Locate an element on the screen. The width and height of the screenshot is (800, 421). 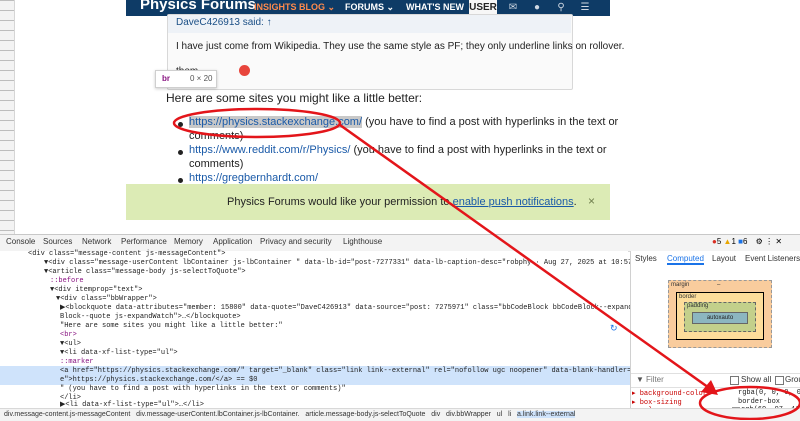
box-margin-label: margin is located at coordinates (680, 285).